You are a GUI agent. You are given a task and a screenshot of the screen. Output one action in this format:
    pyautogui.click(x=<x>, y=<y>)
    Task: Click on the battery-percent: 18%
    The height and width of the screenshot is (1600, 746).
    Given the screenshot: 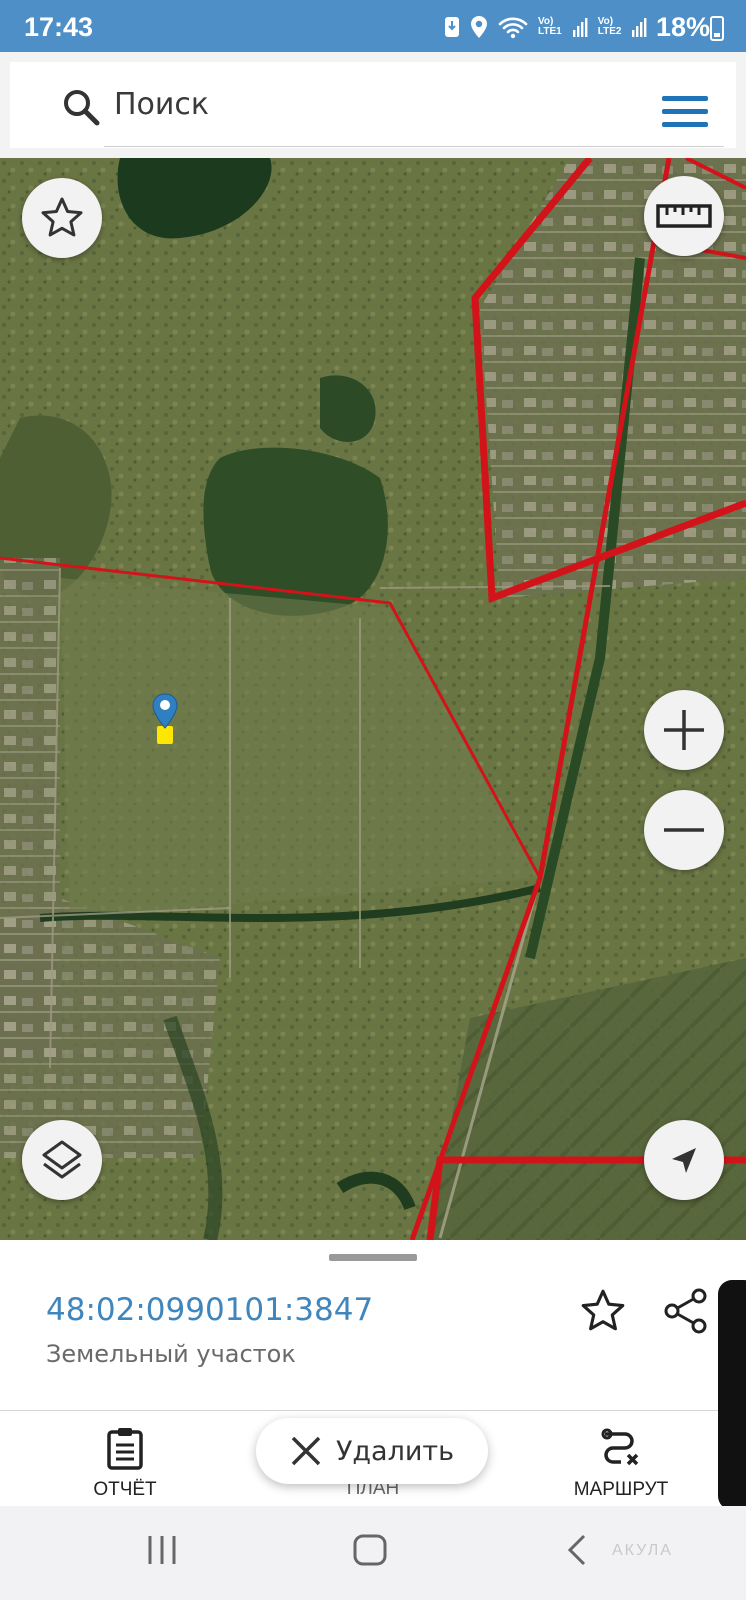 What is the action you would take?
    pyautogui.click(x=683, y=27)
    